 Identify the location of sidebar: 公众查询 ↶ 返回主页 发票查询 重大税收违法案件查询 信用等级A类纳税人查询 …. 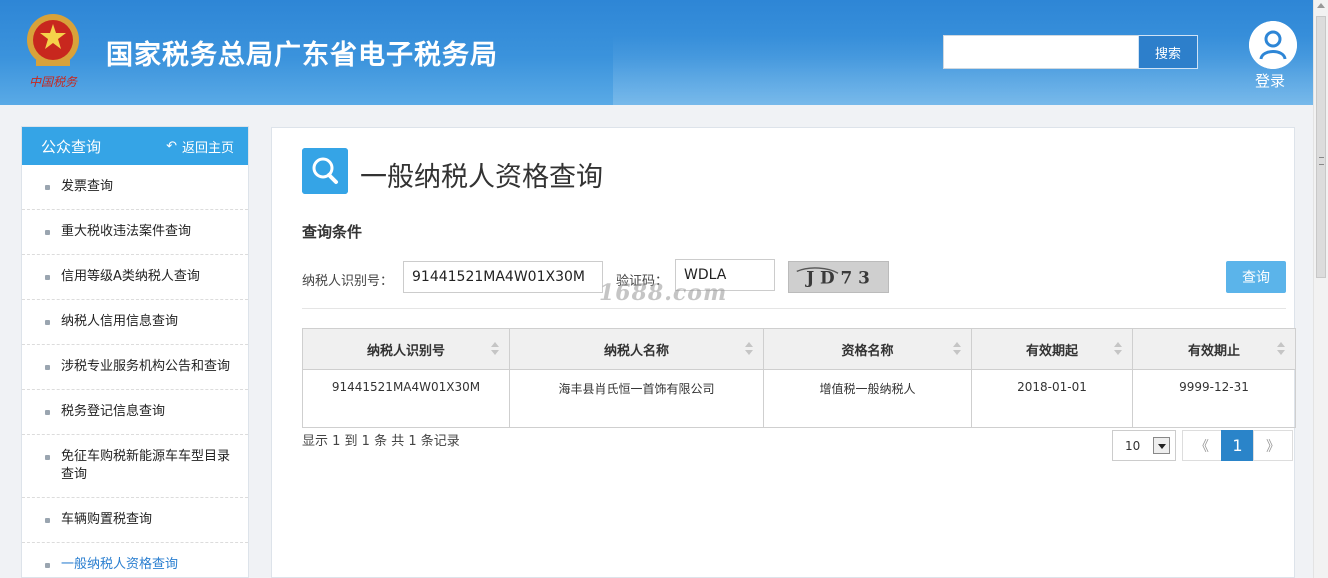
(135, 352).